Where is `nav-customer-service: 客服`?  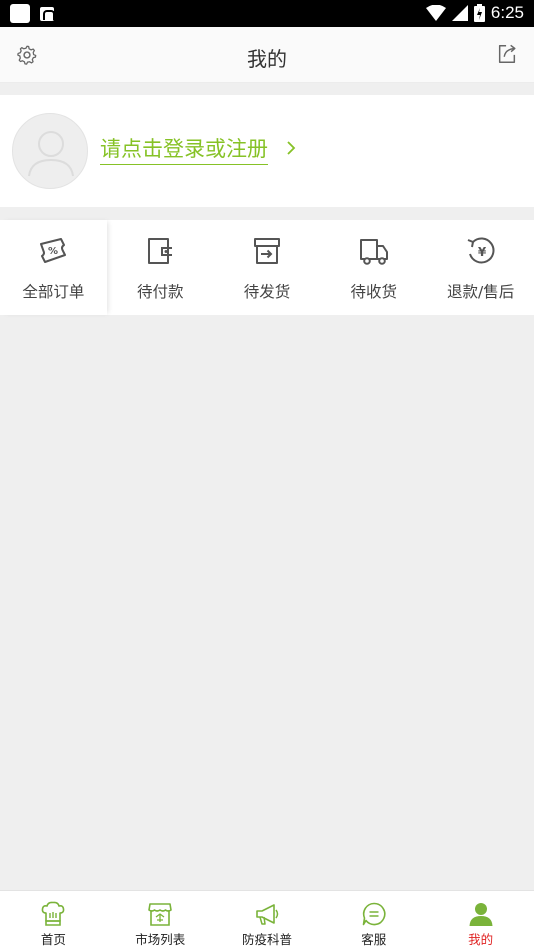
nav-customer-service: 客服 is located at coordinates (373, 920).